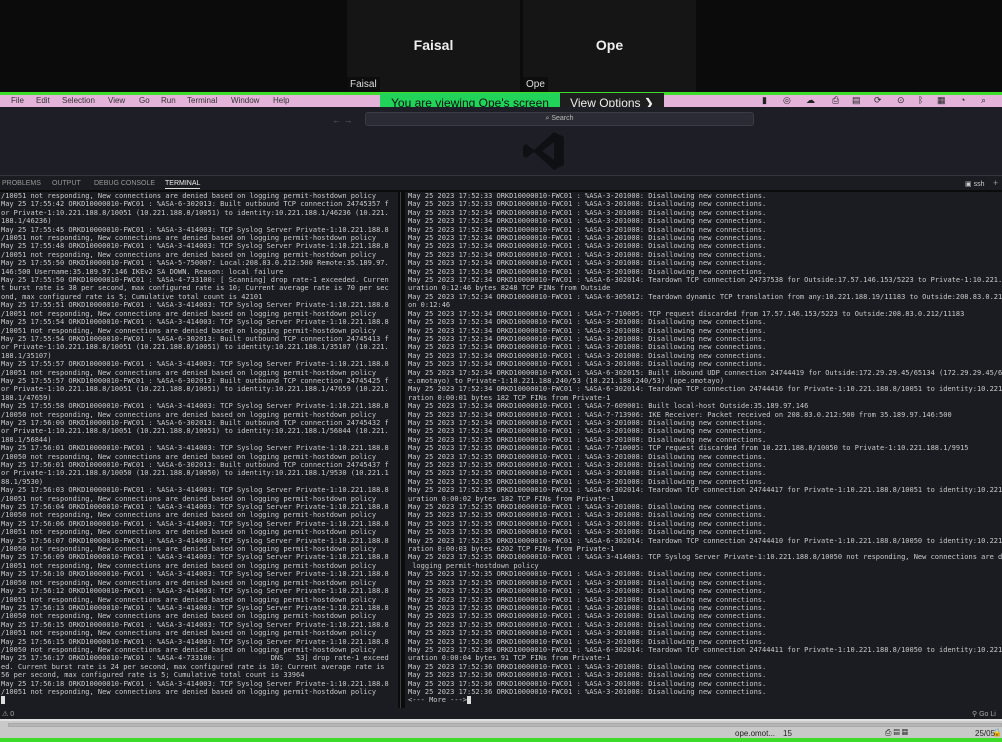 The image size is (1002, 742). I want to click on tab-terminal: TERMINAL, so click(183, 184).